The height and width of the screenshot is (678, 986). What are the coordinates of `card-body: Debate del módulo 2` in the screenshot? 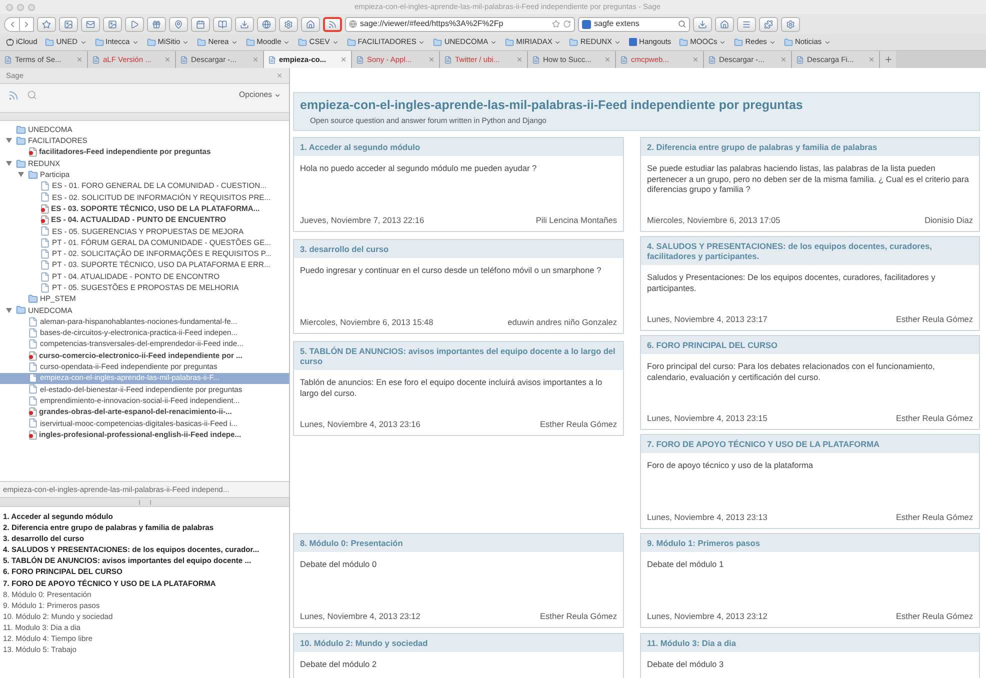 It's located at (338, 665).